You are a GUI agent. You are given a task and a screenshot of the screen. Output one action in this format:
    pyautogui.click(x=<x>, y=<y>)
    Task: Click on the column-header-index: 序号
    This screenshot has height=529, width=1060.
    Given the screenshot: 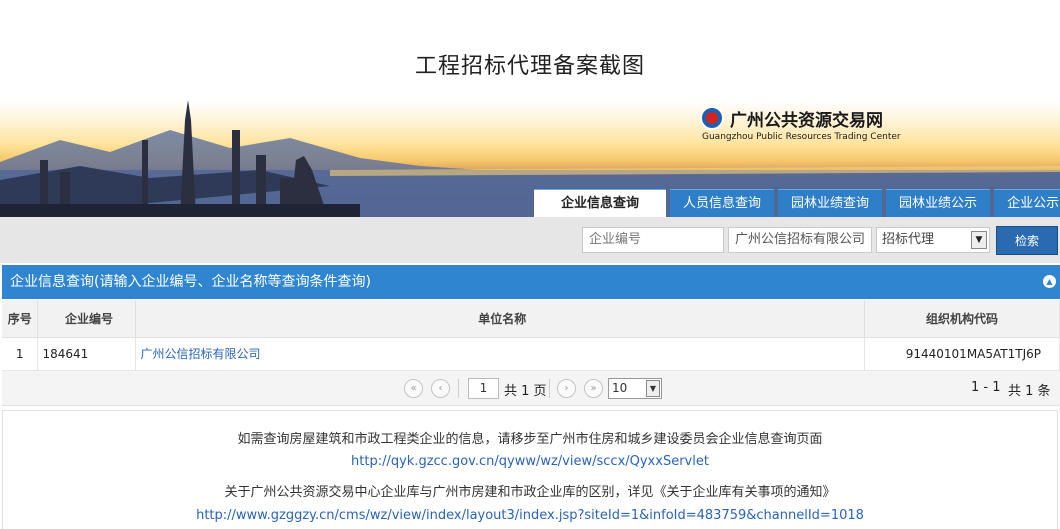 What is the action you would take?
    pyautogui.click(x=20, y=319)
    